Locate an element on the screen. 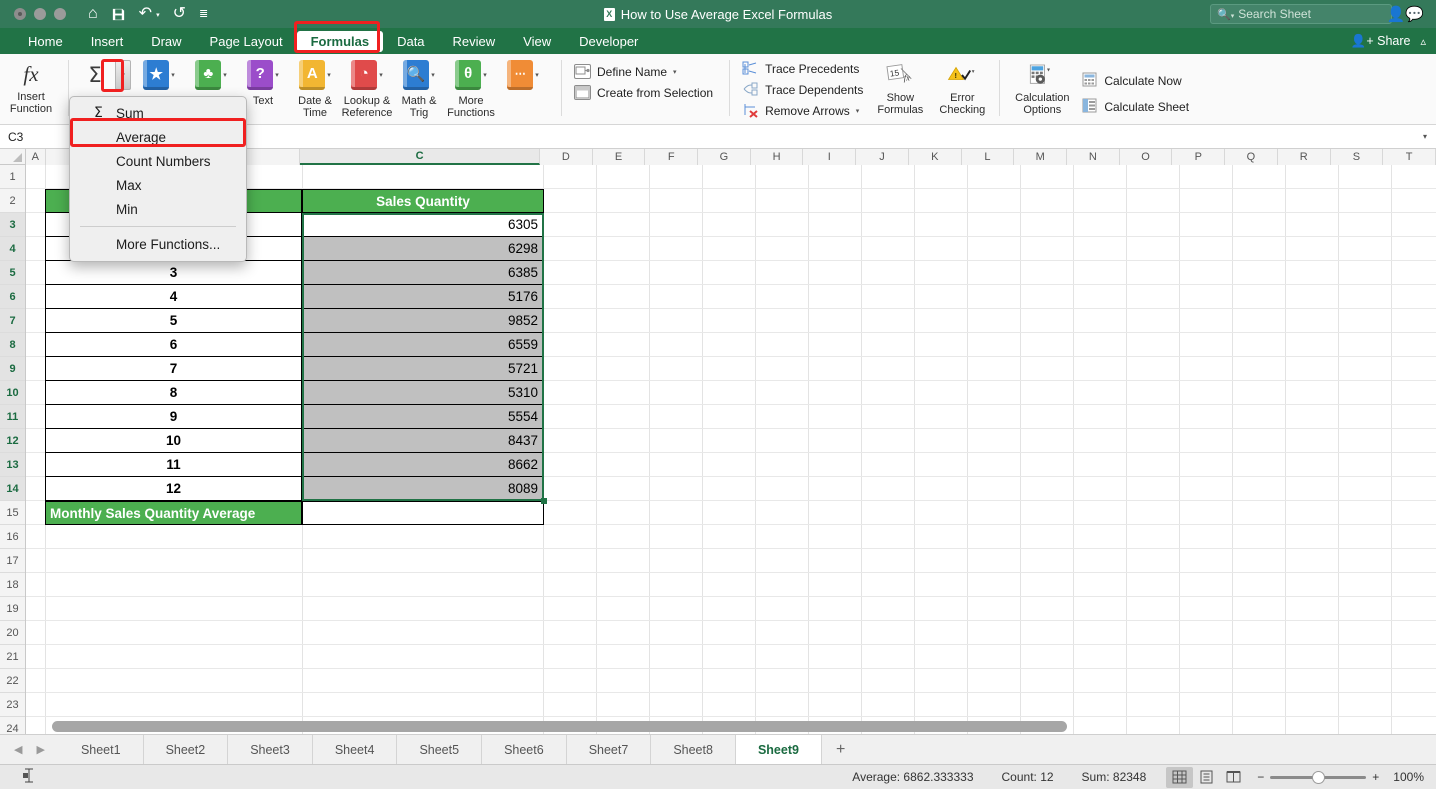 The width and height of the screenshot is (1436, 794). column-header-R: R is located at coordinates (1304, 157).